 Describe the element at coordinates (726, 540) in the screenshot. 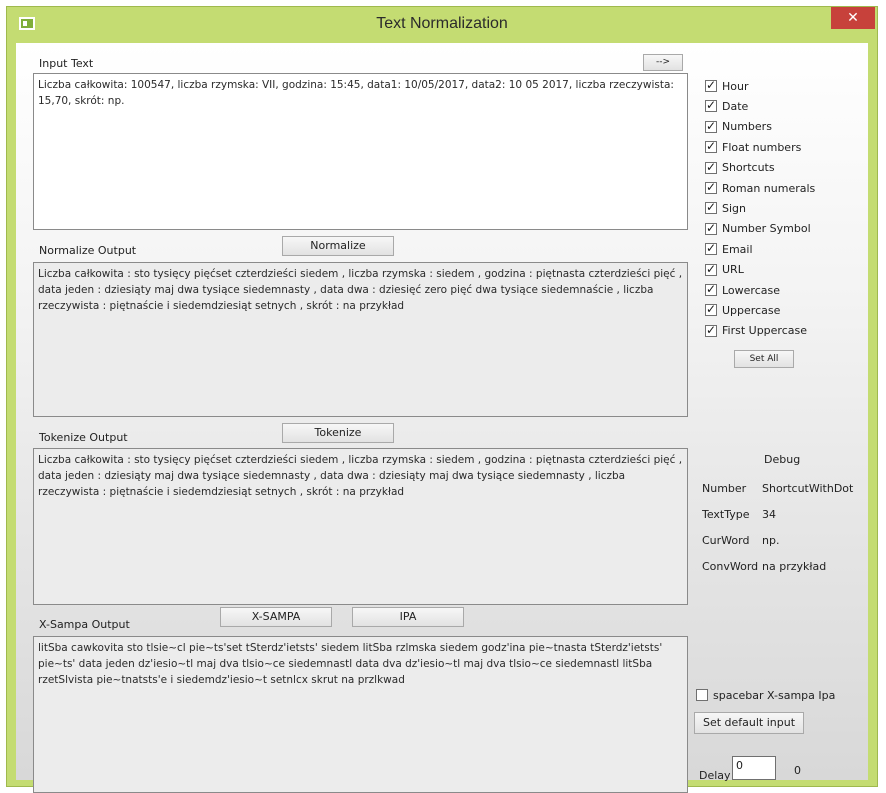

I see `debug-curword-label: CurWord` at that location.